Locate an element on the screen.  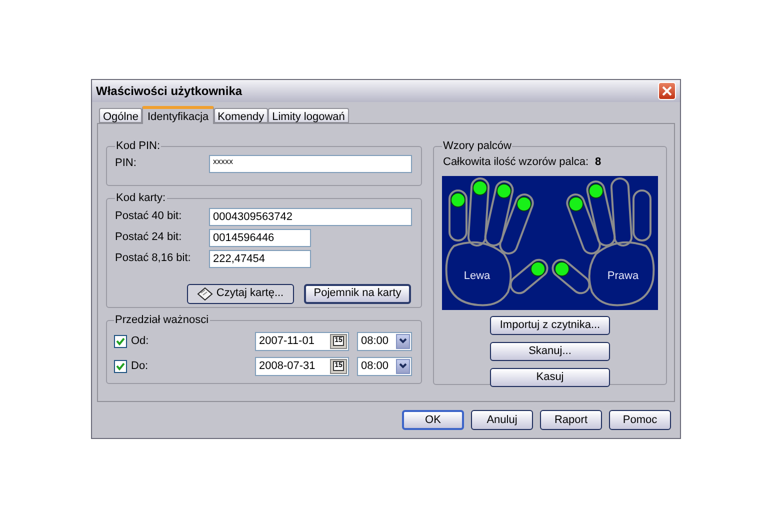
close-button is located at coordinates (667, 91).